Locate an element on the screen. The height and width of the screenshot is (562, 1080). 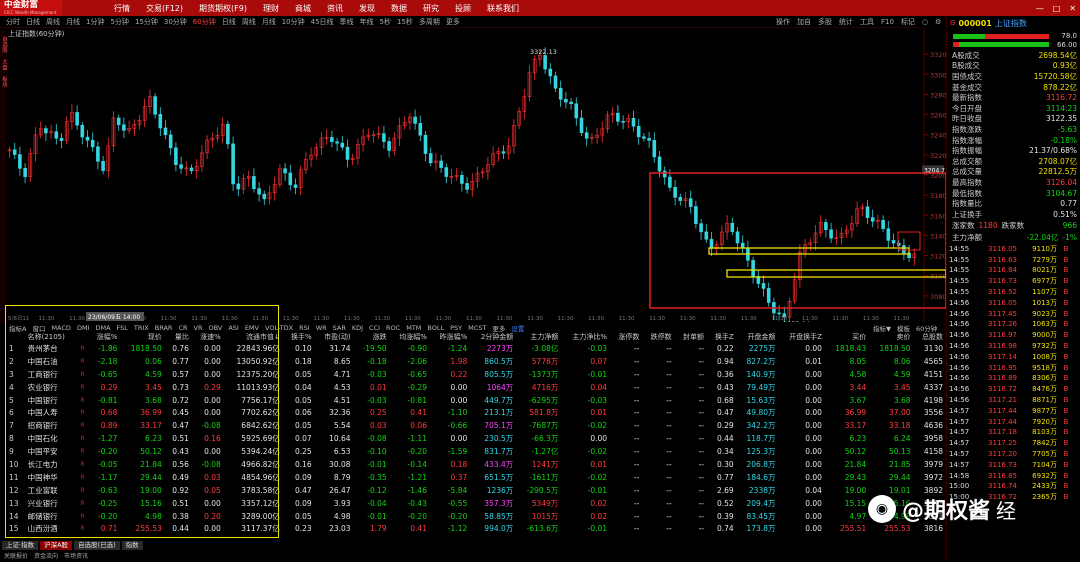
tick-row: 14:57 3116.73 7104万 B is located at coordinates (1013, 464).